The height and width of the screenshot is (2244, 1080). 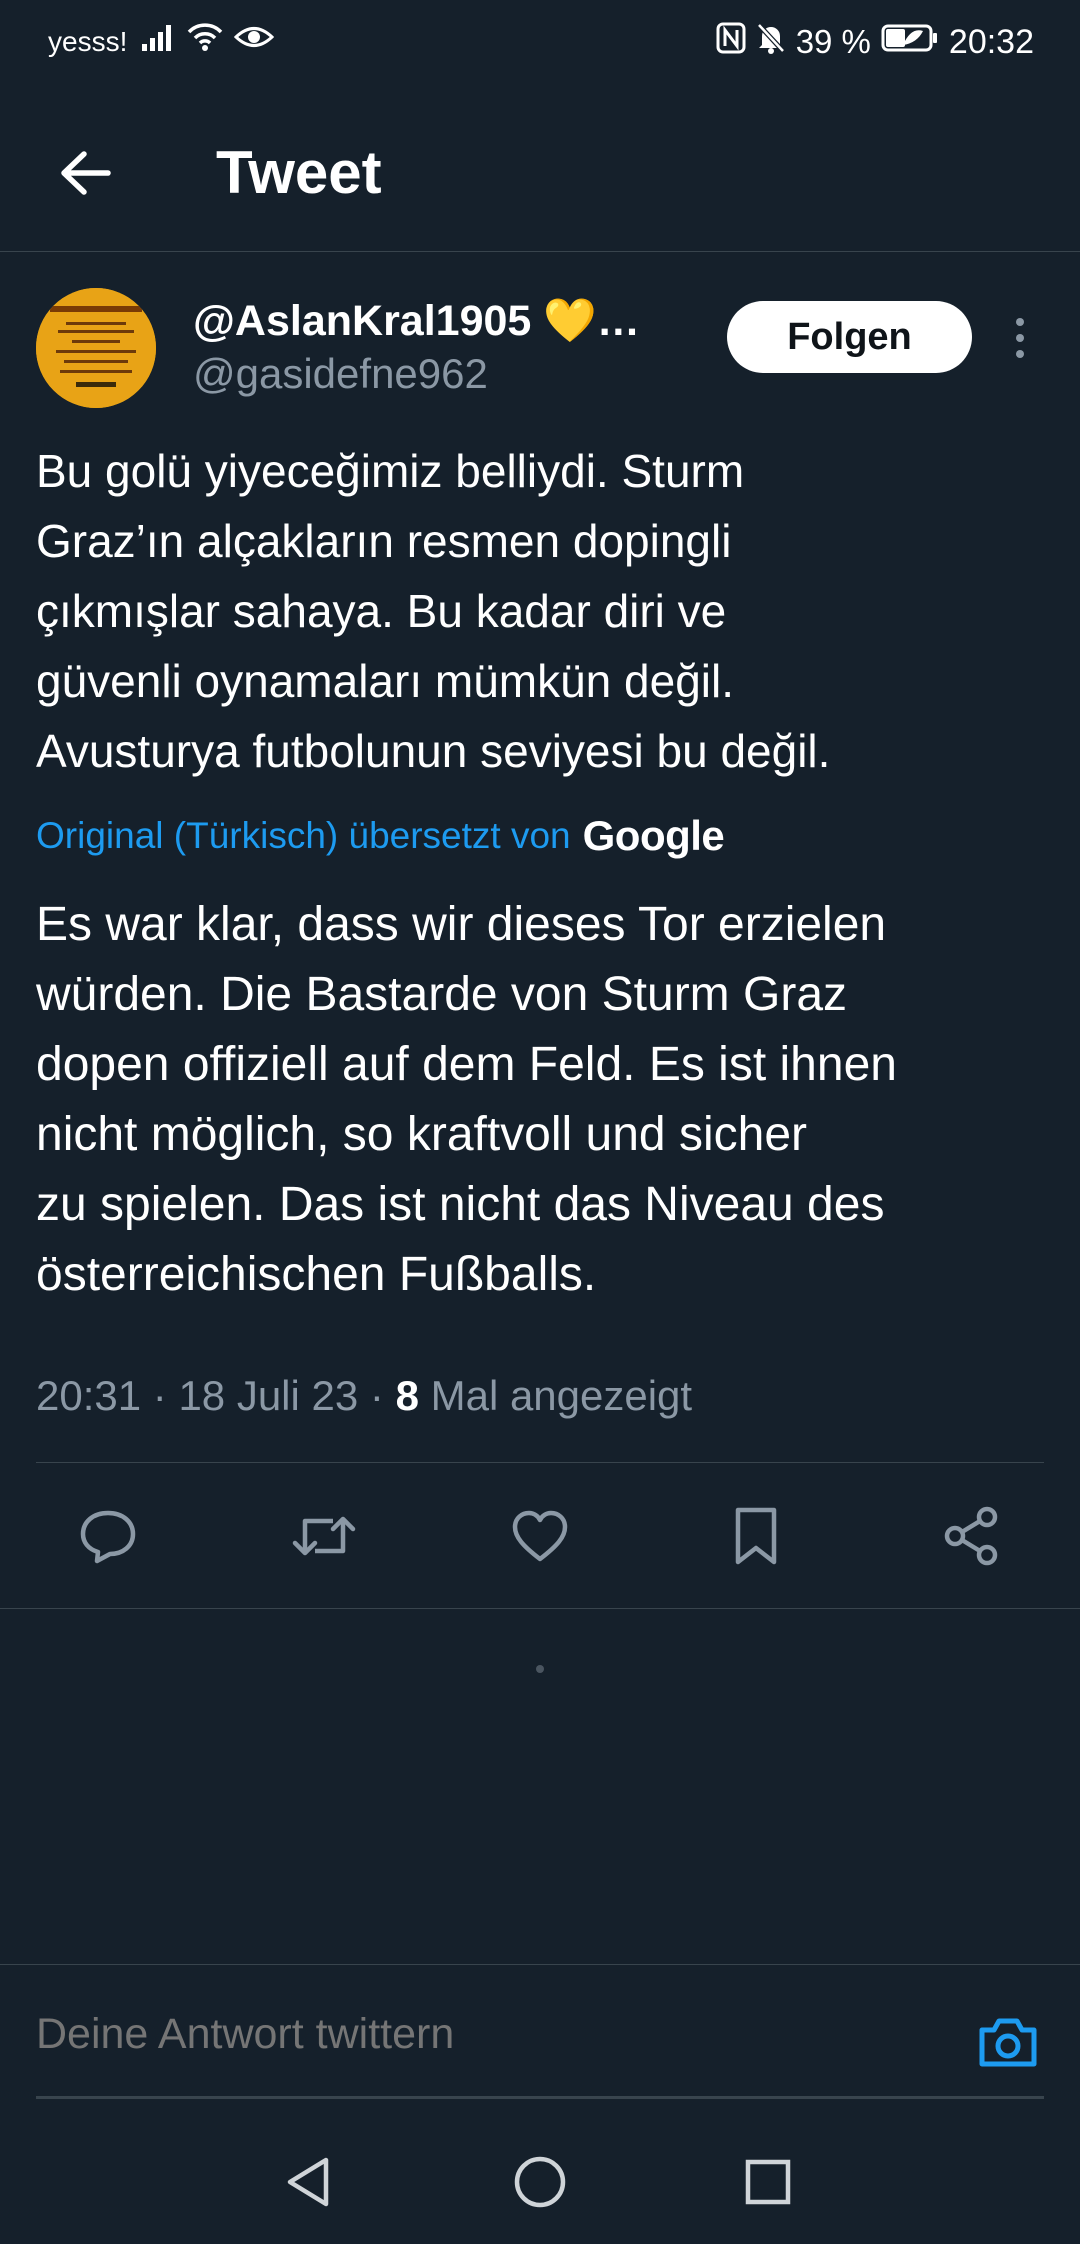 What do you see at coordinates (340, 374) in the screenshot?
I see `author-handle: @gasidefne962` at bounding box center [340, 374].